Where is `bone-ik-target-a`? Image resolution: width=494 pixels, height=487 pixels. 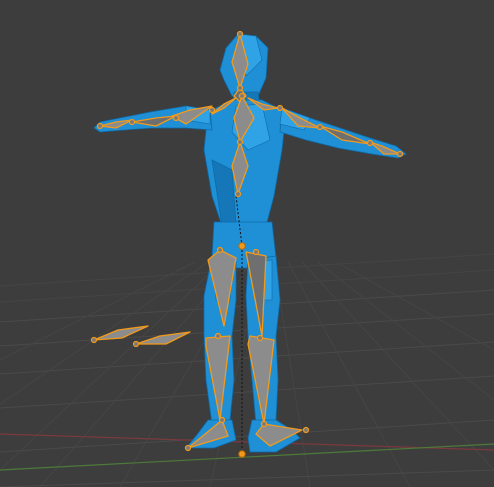 bone-ik-target-a is located at coordinates (121, 333).